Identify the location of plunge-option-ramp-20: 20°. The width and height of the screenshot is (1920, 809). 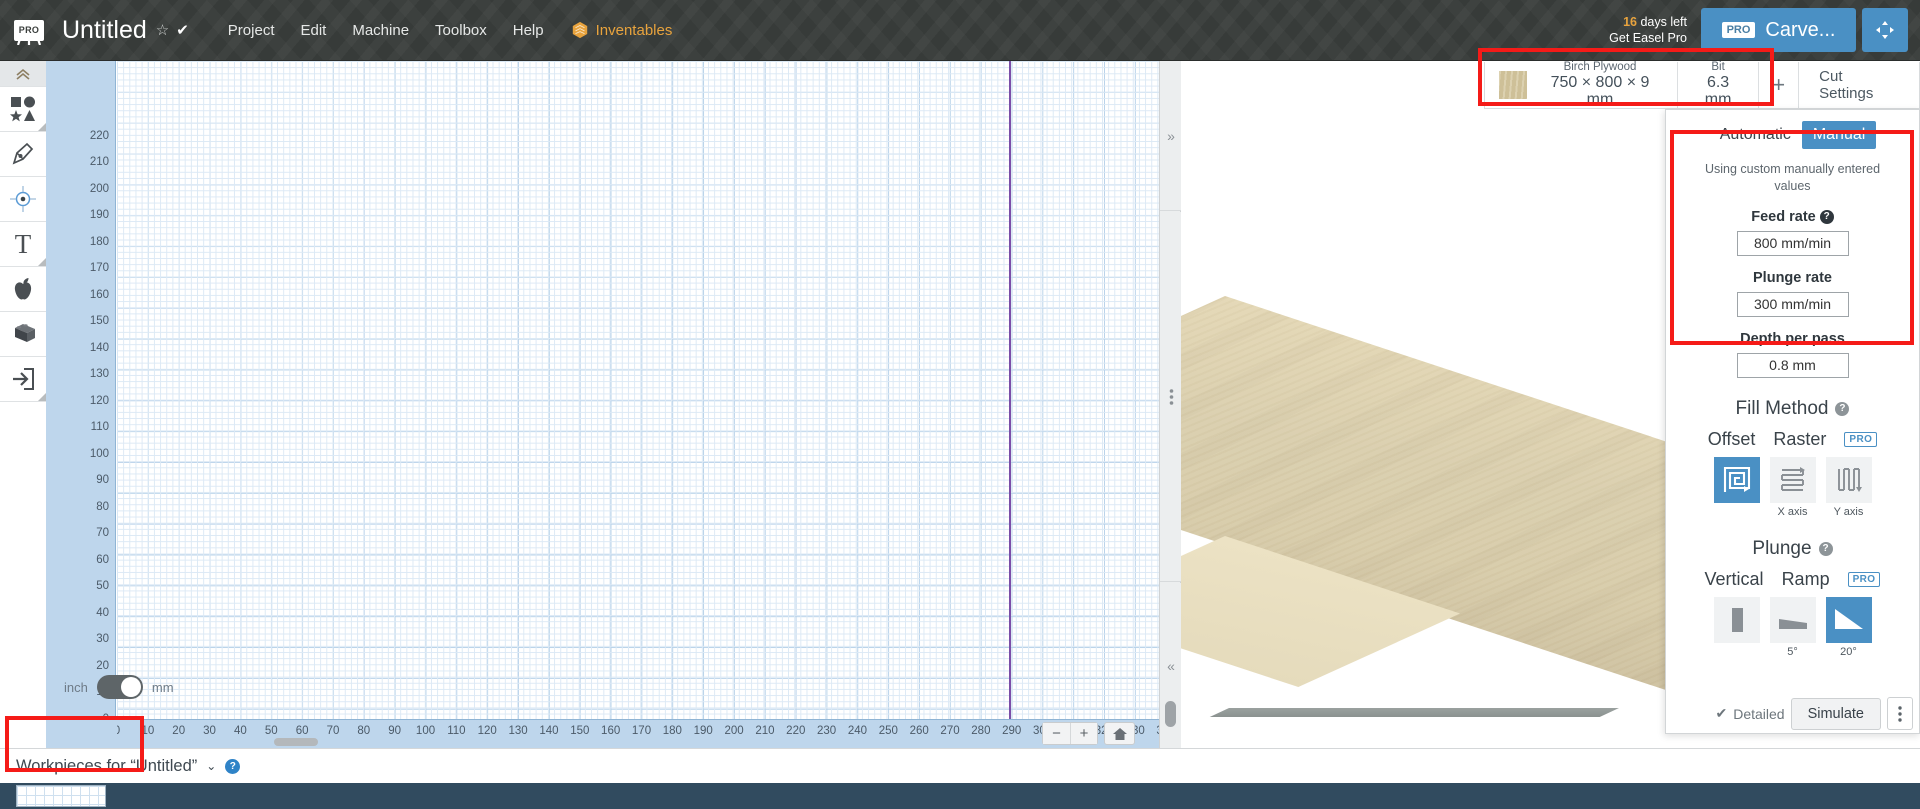
(1848, 627).